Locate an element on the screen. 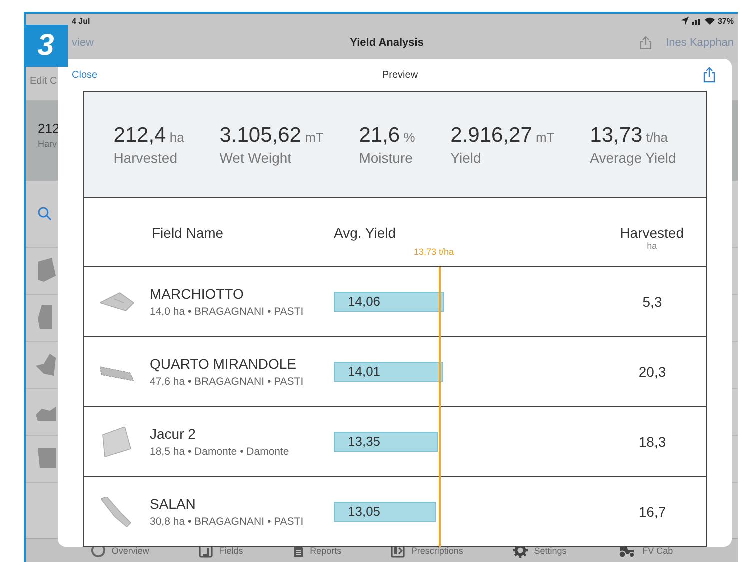  harvested-value: 20,3 is located at coordinates (653, 372).